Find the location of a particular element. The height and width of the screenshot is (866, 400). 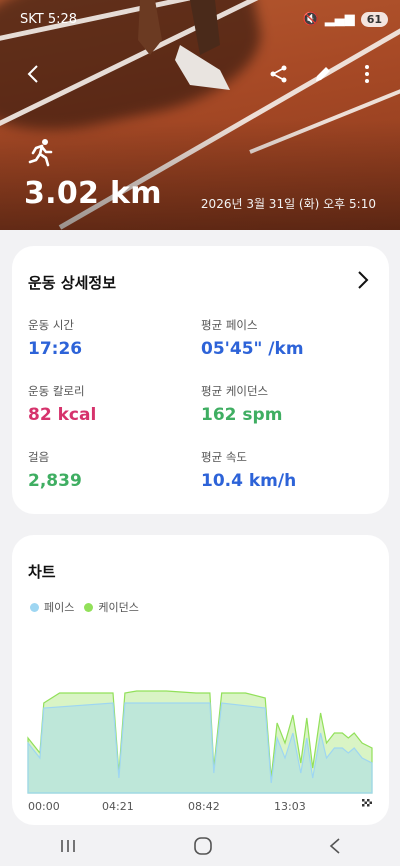

metric-value: 162 spm is located at coordinates (242, 415).